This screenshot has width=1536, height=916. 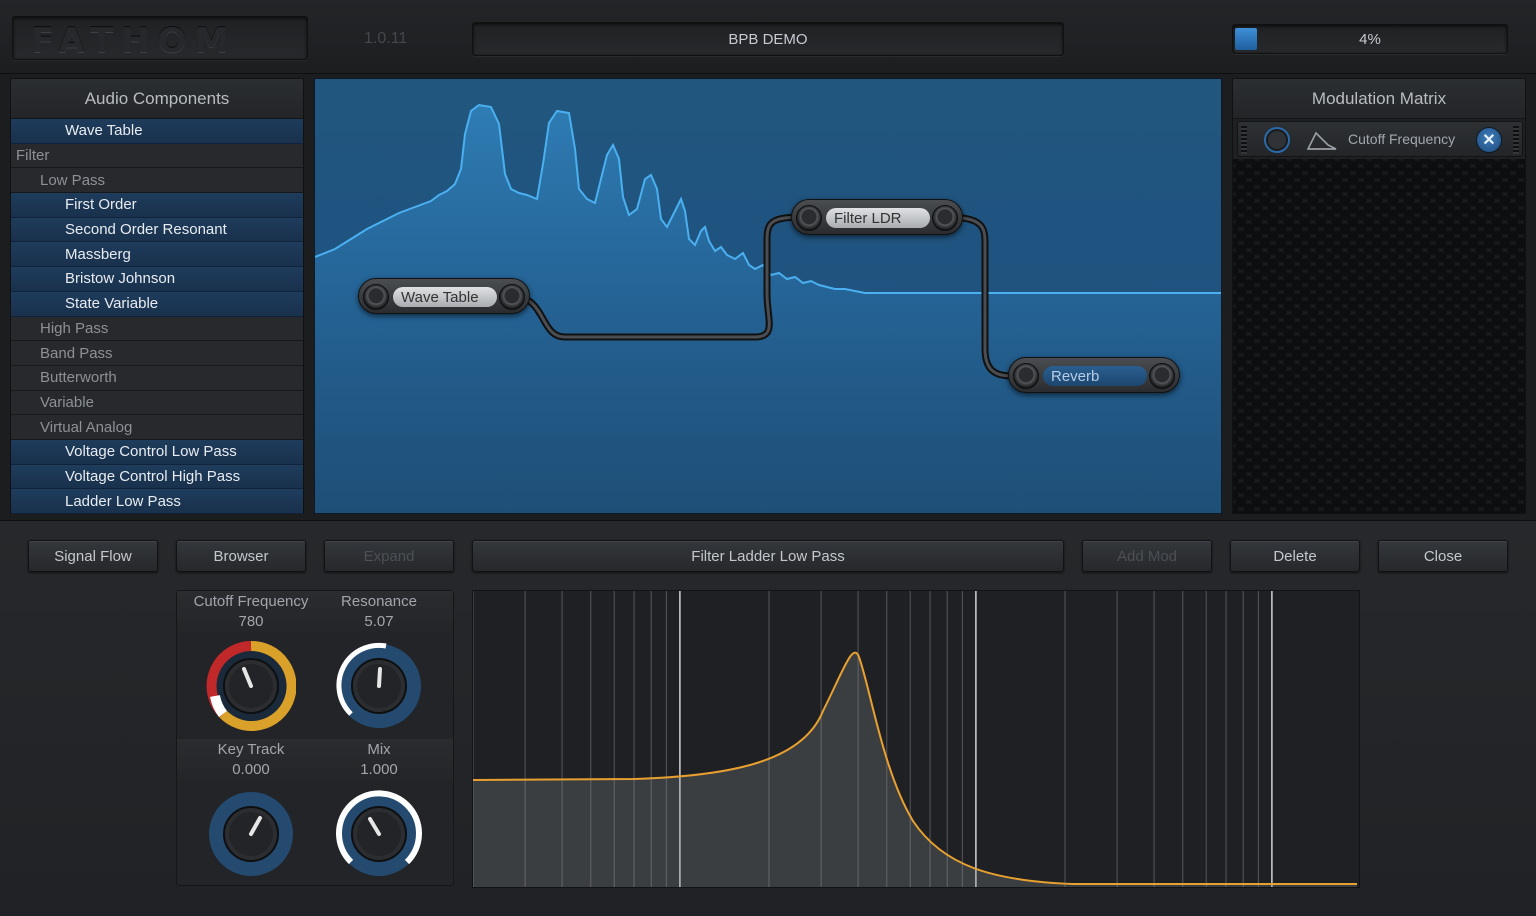 I want to click on selected-component-title: Filter Ladder Low Pass, so click(x=768, y=556).